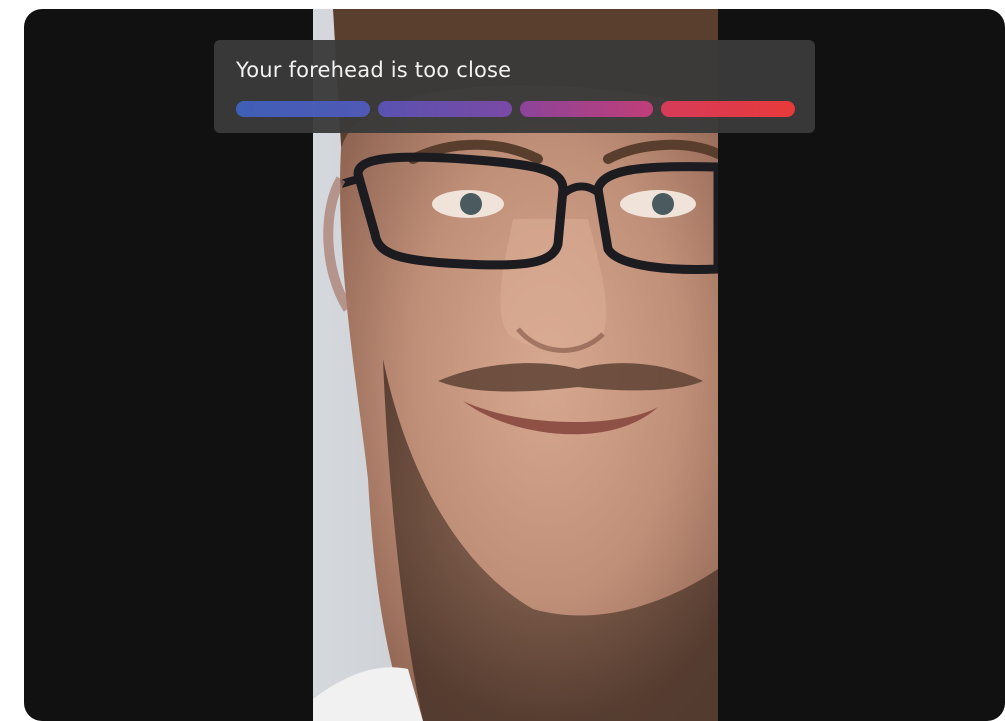 The height and width of the screenshot is (721, 1005). Describe the element at coordinates (374, 70) in the screenshot. I see `feedback-message: Your forehead is too close` at that location.